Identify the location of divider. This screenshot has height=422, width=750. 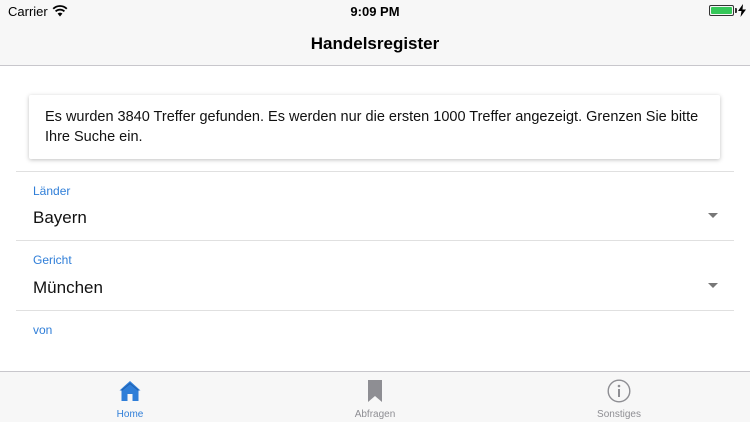
(375, 171).